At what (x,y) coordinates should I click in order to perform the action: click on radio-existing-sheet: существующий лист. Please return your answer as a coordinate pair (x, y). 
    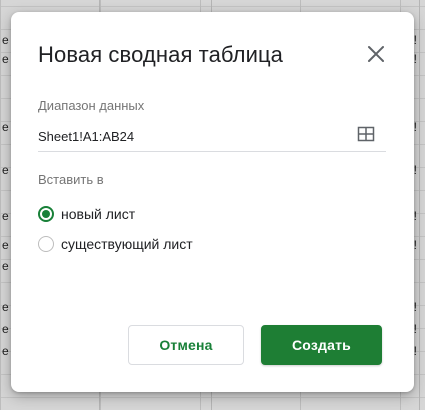
    Looking at the image, I should click on (115, 244).